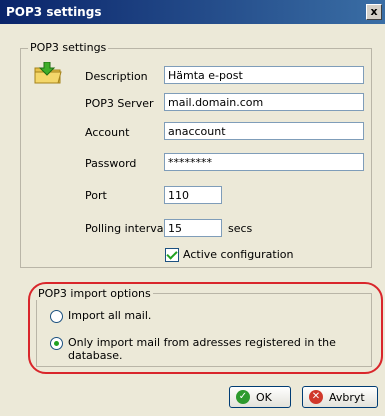 This screenshot has height=416, width=385. What do you see at coordinates (264, 75) in the screenshot?
I see `description-input: Hämta e-post` at bounding box center [264, 75].